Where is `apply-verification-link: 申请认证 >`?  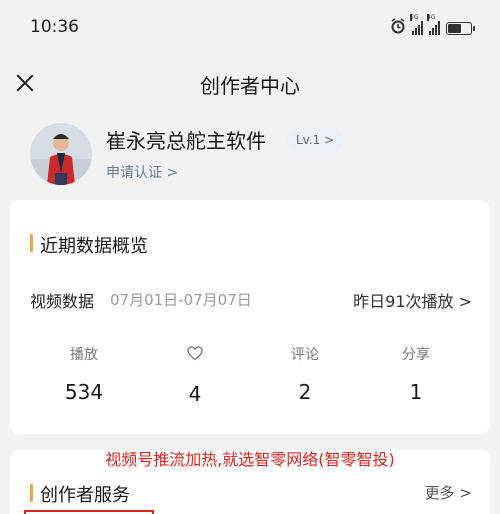
apply-verification-link: 申请认证 > is located at coordinates (142, 172).